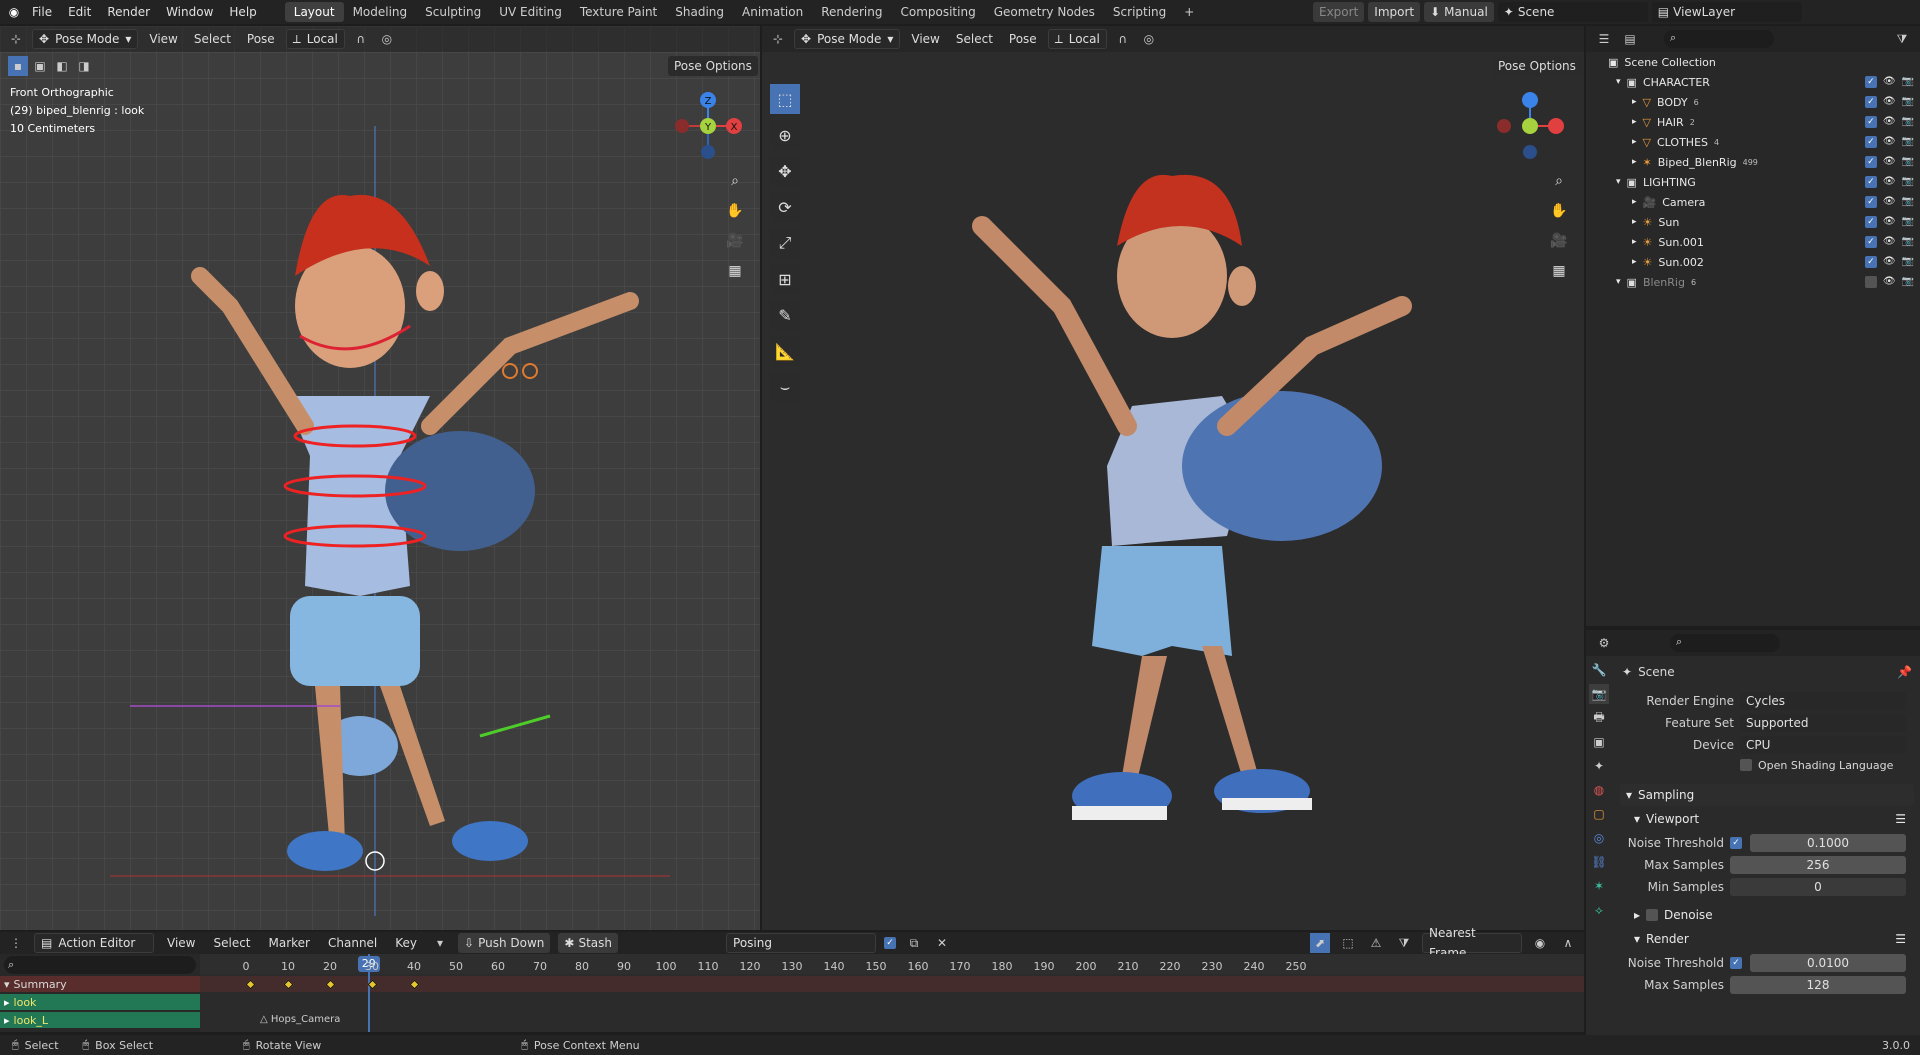 This screenshot has width=1920, height=1055. What do you see at coordinates (504, 943) in the screenshot?
I see `push-down-button: ⇩ Push Down` at bounding box center [504, 943].